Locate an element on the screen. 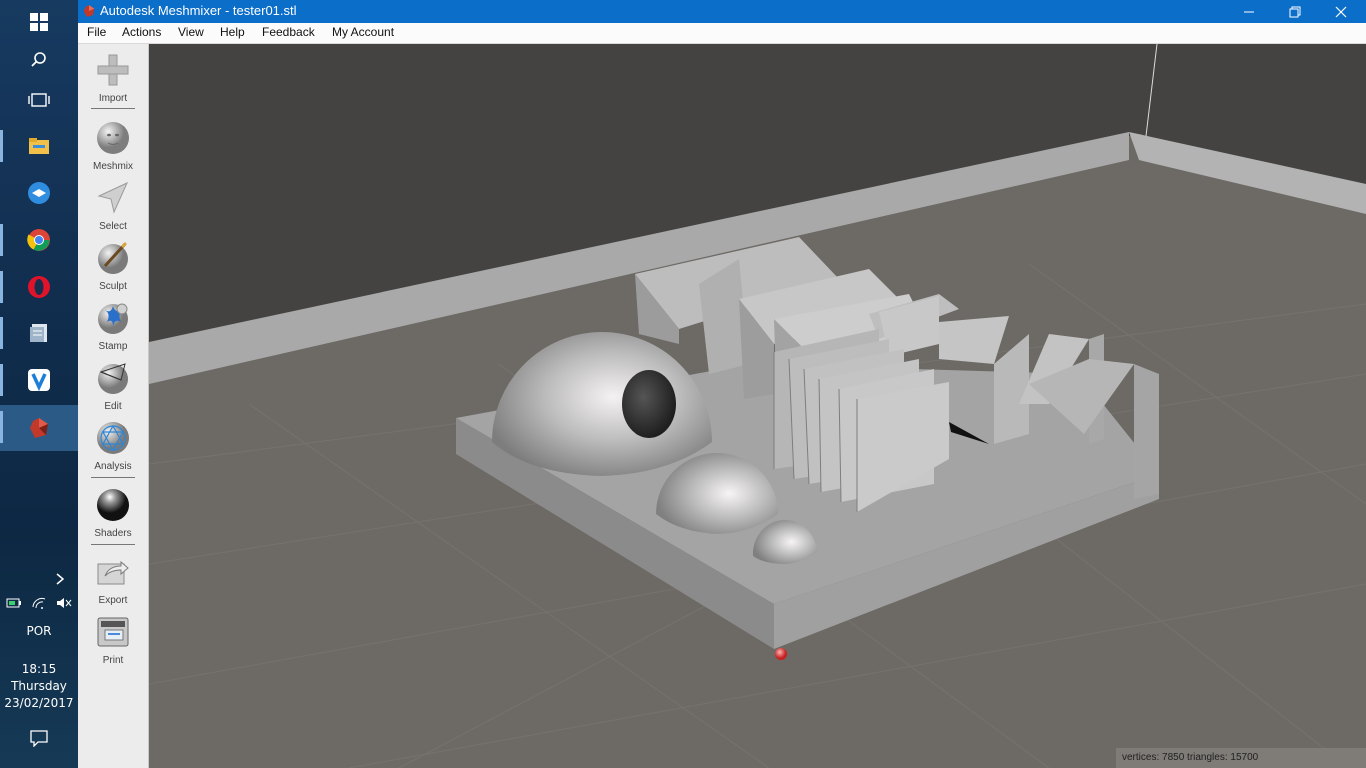 The width and height of the screenshot is (1366, 768). file-explorer-button is located at coordinates (39, 146).